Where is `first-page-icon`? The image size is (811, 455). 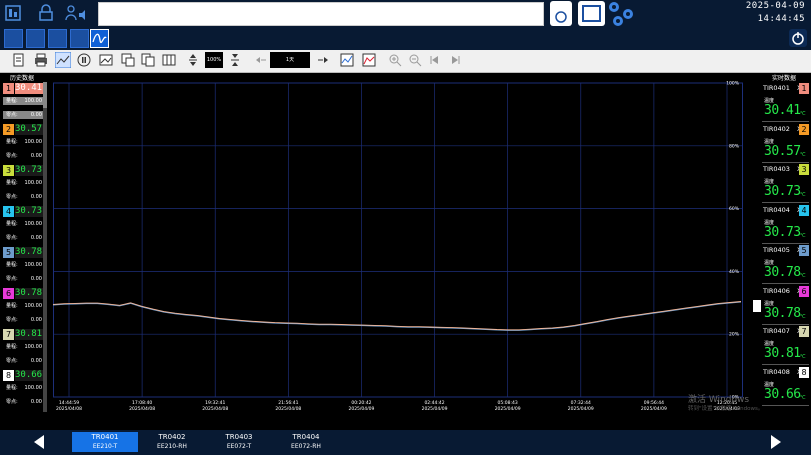
first-page-icon is located at coordinates (435, 60).